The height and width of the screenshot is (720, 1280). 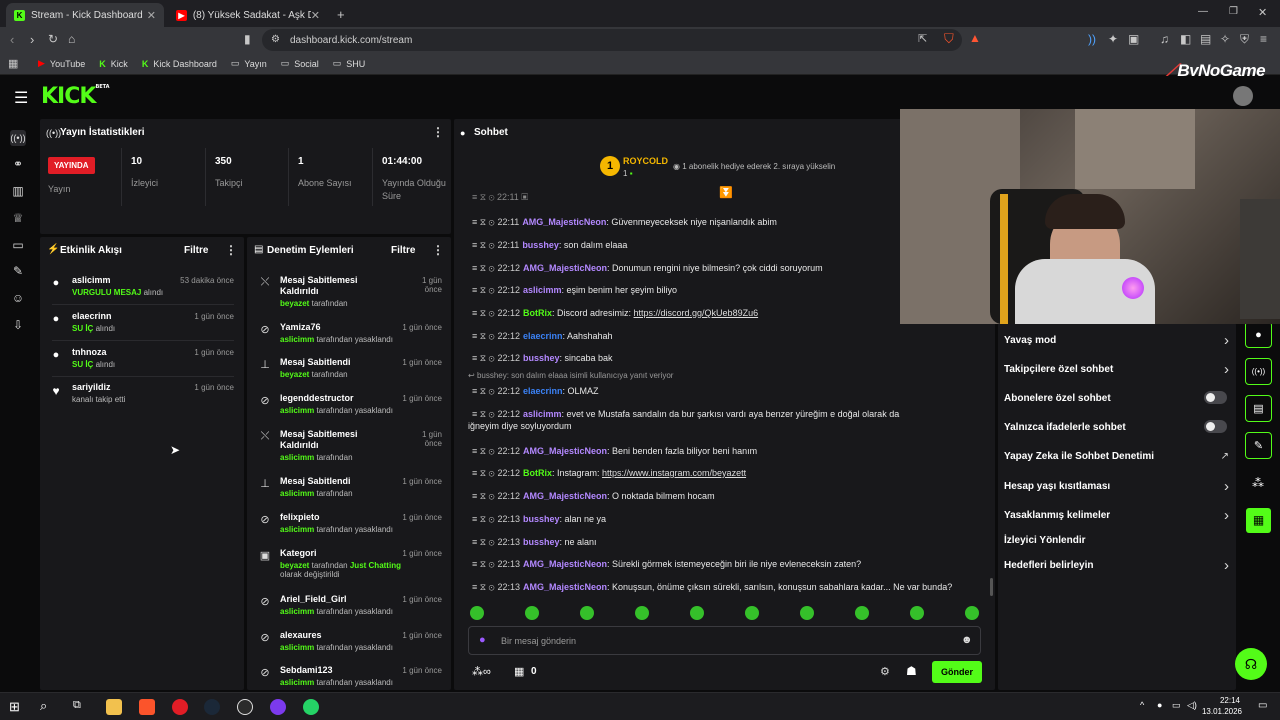 What do you see at coordinates (12, 39) in the screenshot?
I see `back-icon: ‹` at bounding box center [12, 39].